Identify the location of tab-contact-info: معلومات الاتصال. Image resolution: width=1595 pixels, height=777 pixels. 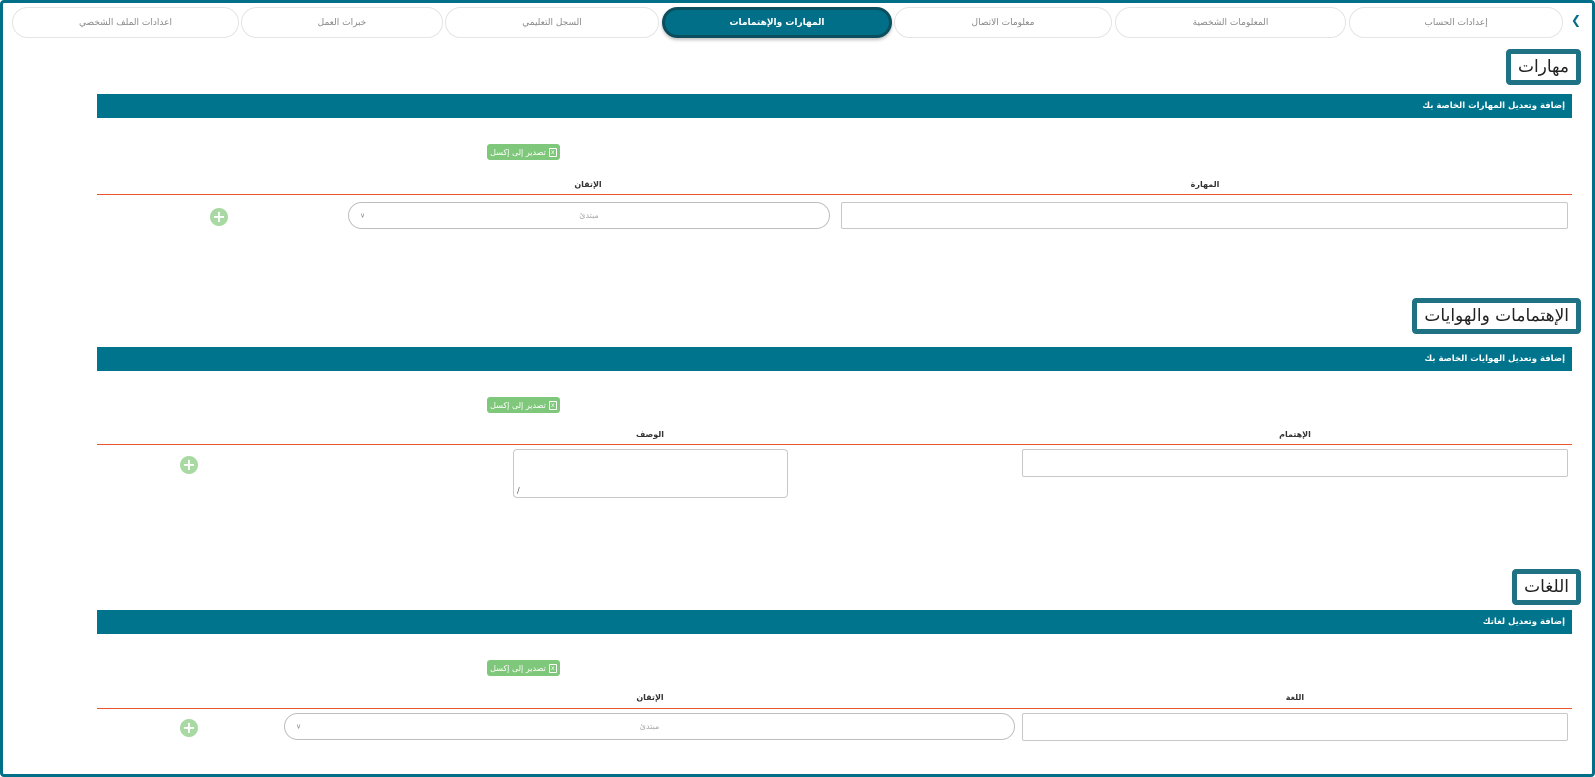
(1003, 22).